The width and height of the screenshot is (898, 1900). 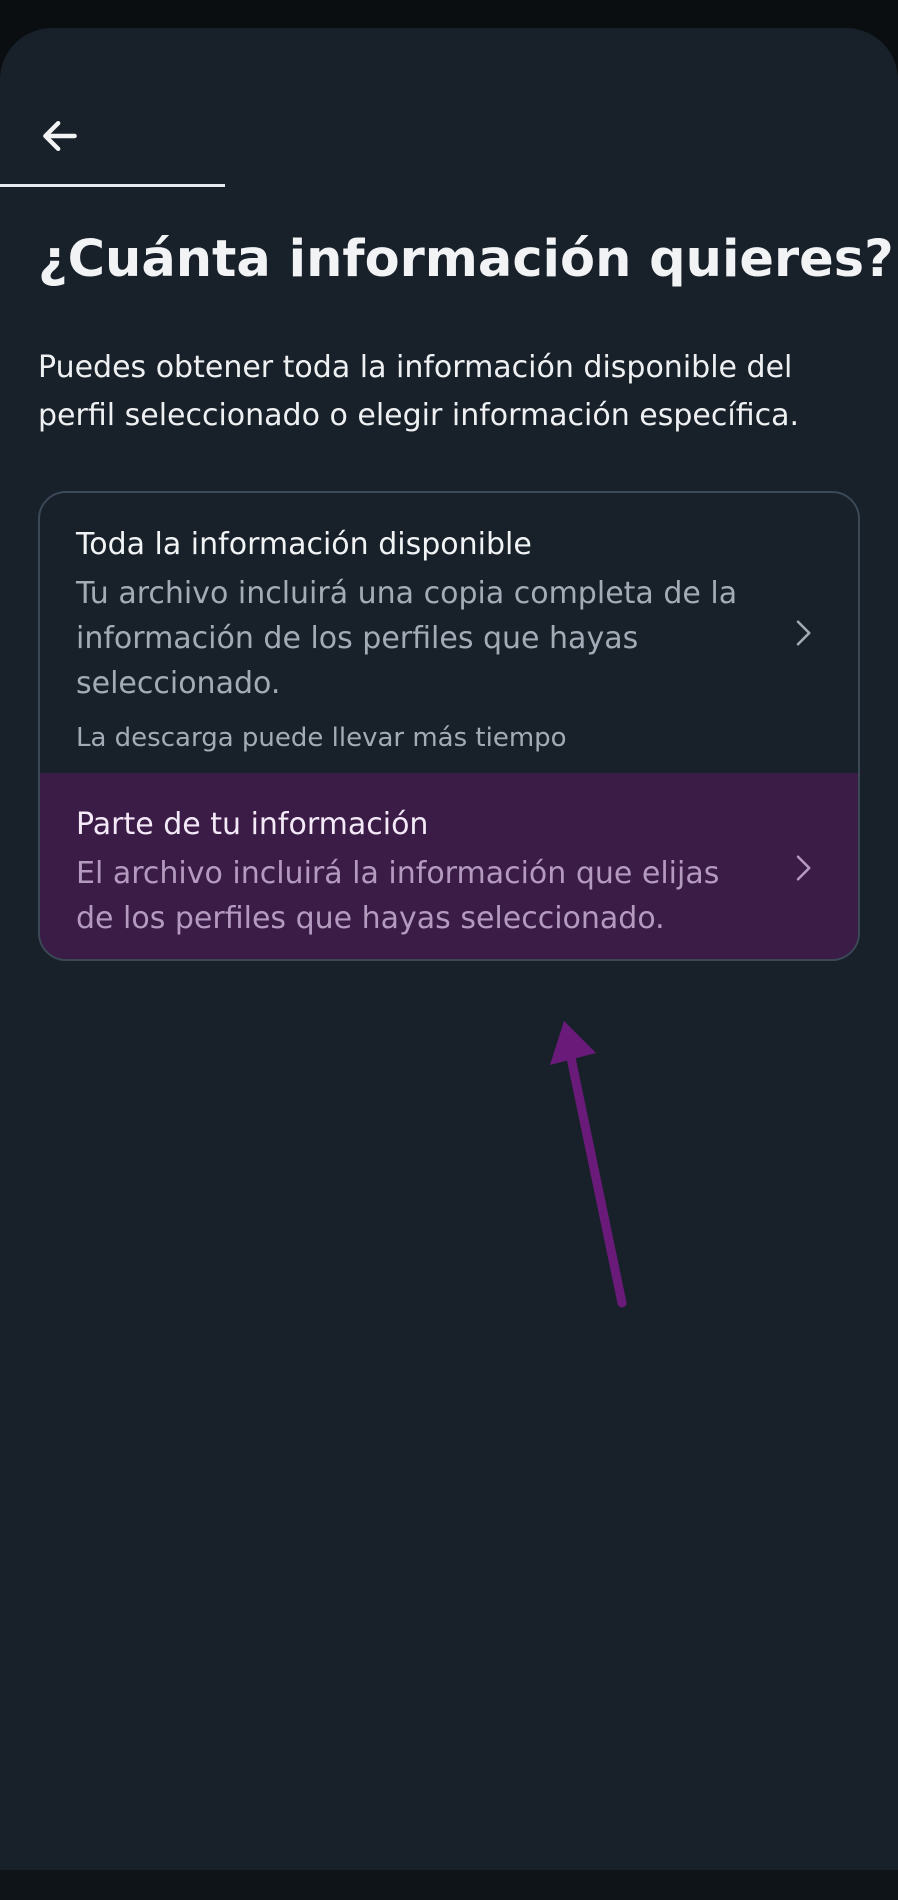 I want to click on progress-indicator, so click(x=112, y=185).